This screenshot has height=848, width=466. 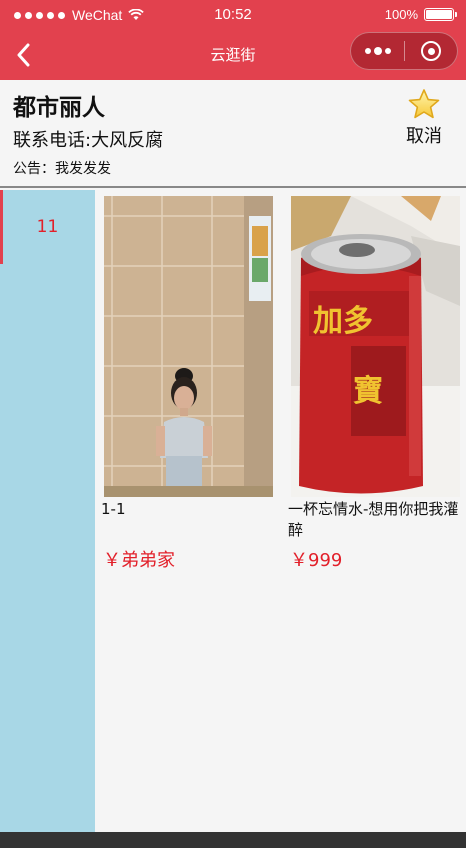 I want to click on status-bar: WeChat 10:52 100%, so click(x=233, y=15).